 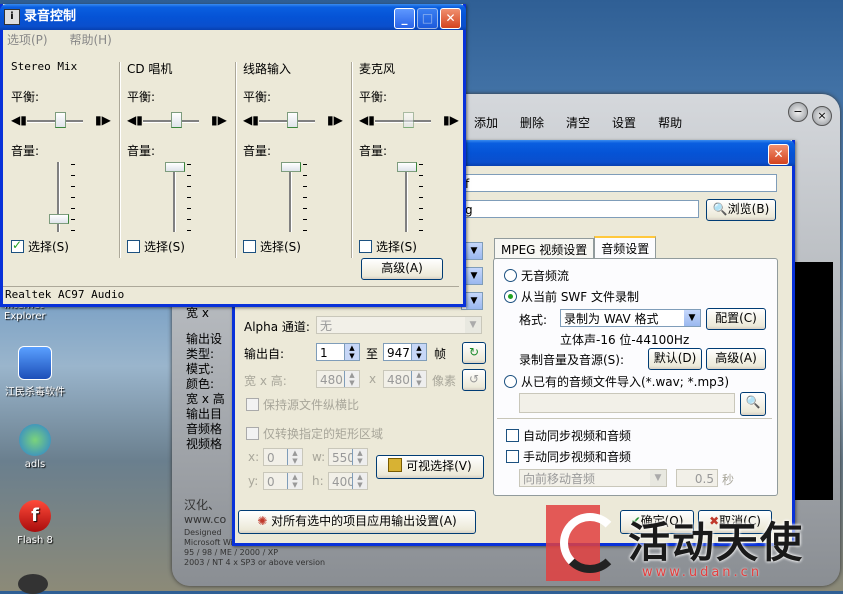 I want to click on maximize-button: □, so click(x=427, y=18).